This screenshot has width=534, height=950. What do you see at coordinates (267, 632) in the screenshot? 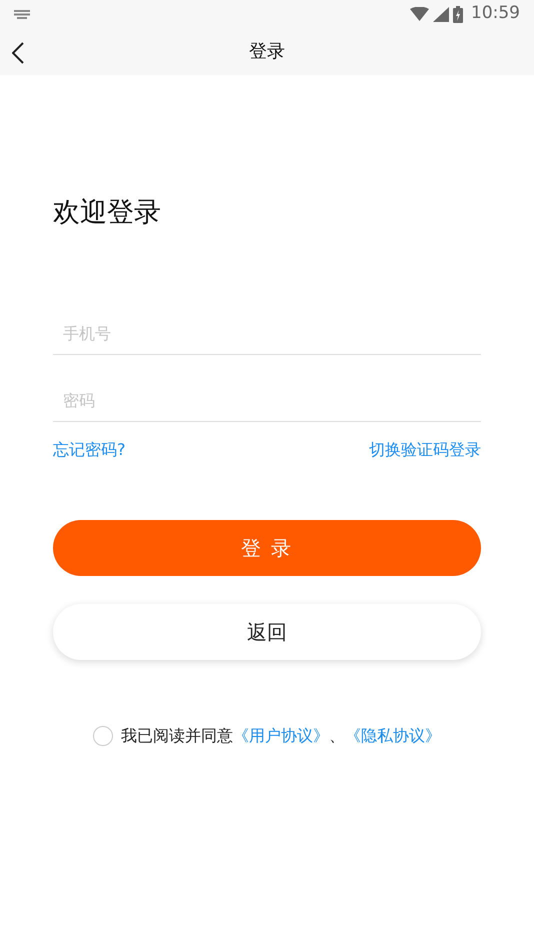
I see `back-button: 返回` at bounding box center [267, 632].